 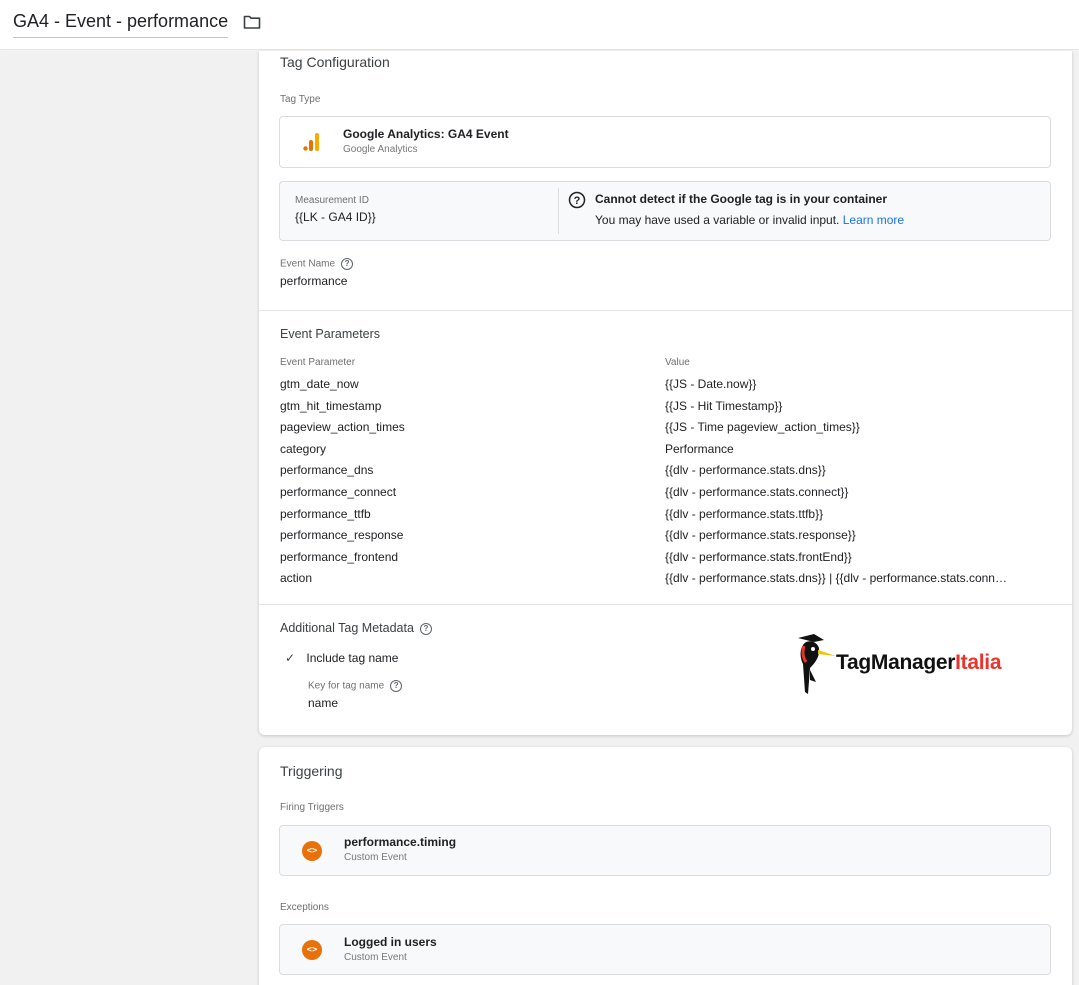 What do you see at coordinates (338, 492) in the screenshot?
I see `parameter-name: performance_connect` at bounding box center [338, 492].